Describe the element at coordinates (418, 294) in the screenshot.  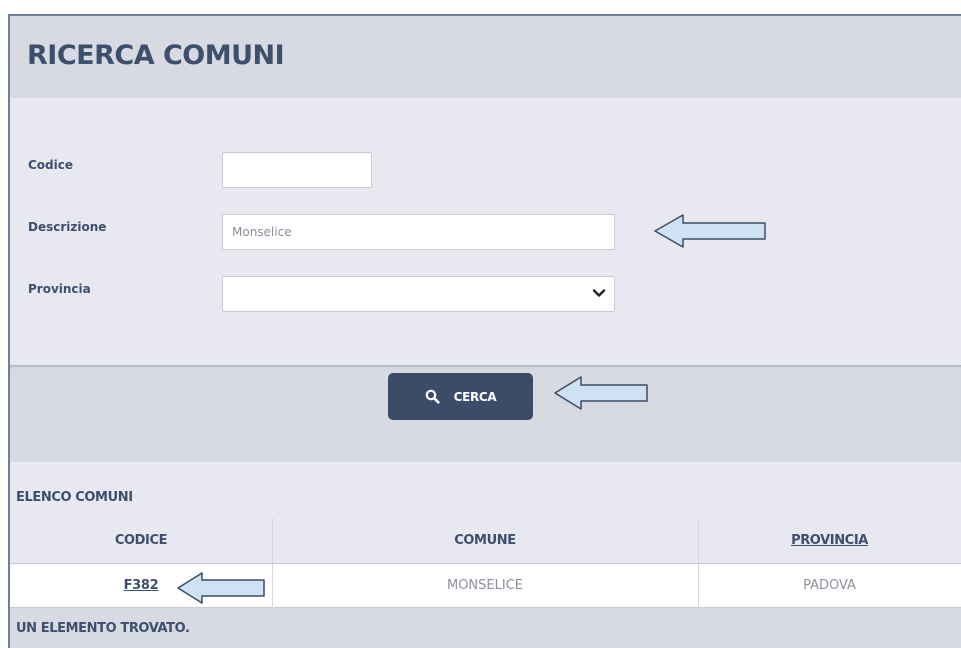
I see `provincia-select` at that location.